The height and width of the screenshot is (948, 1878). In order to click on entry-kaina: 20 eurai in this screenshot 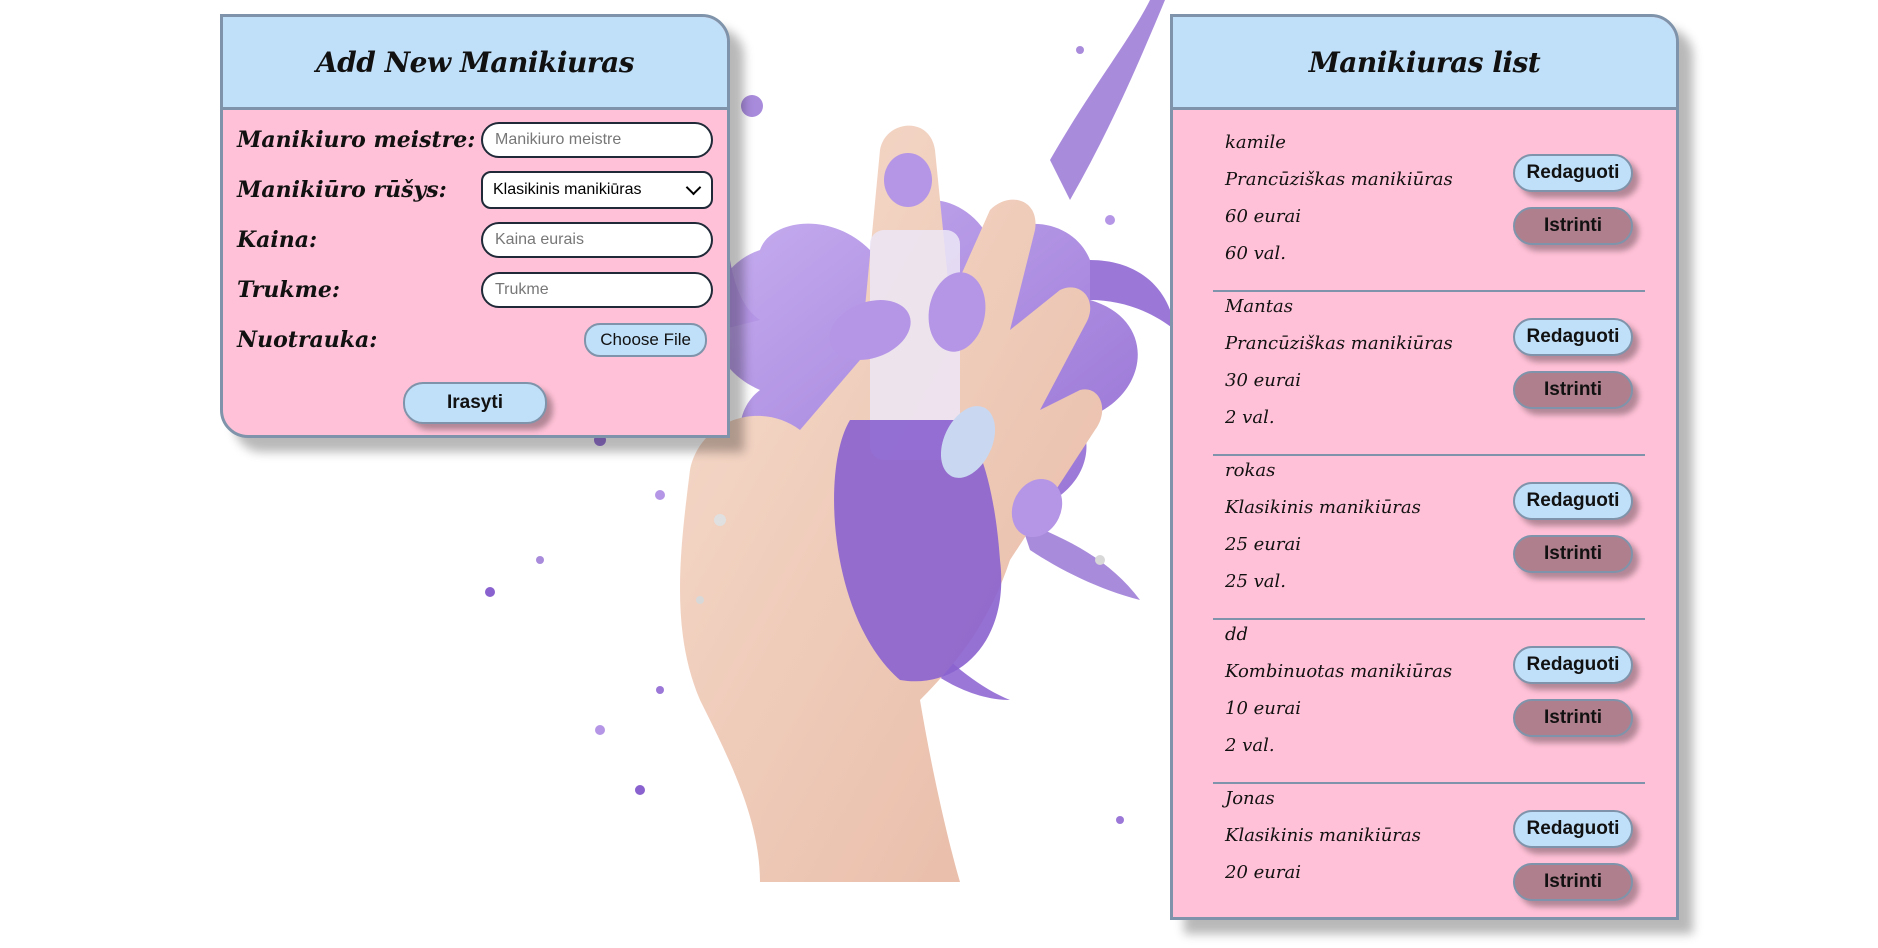, I will do `click(1263, 872)`.